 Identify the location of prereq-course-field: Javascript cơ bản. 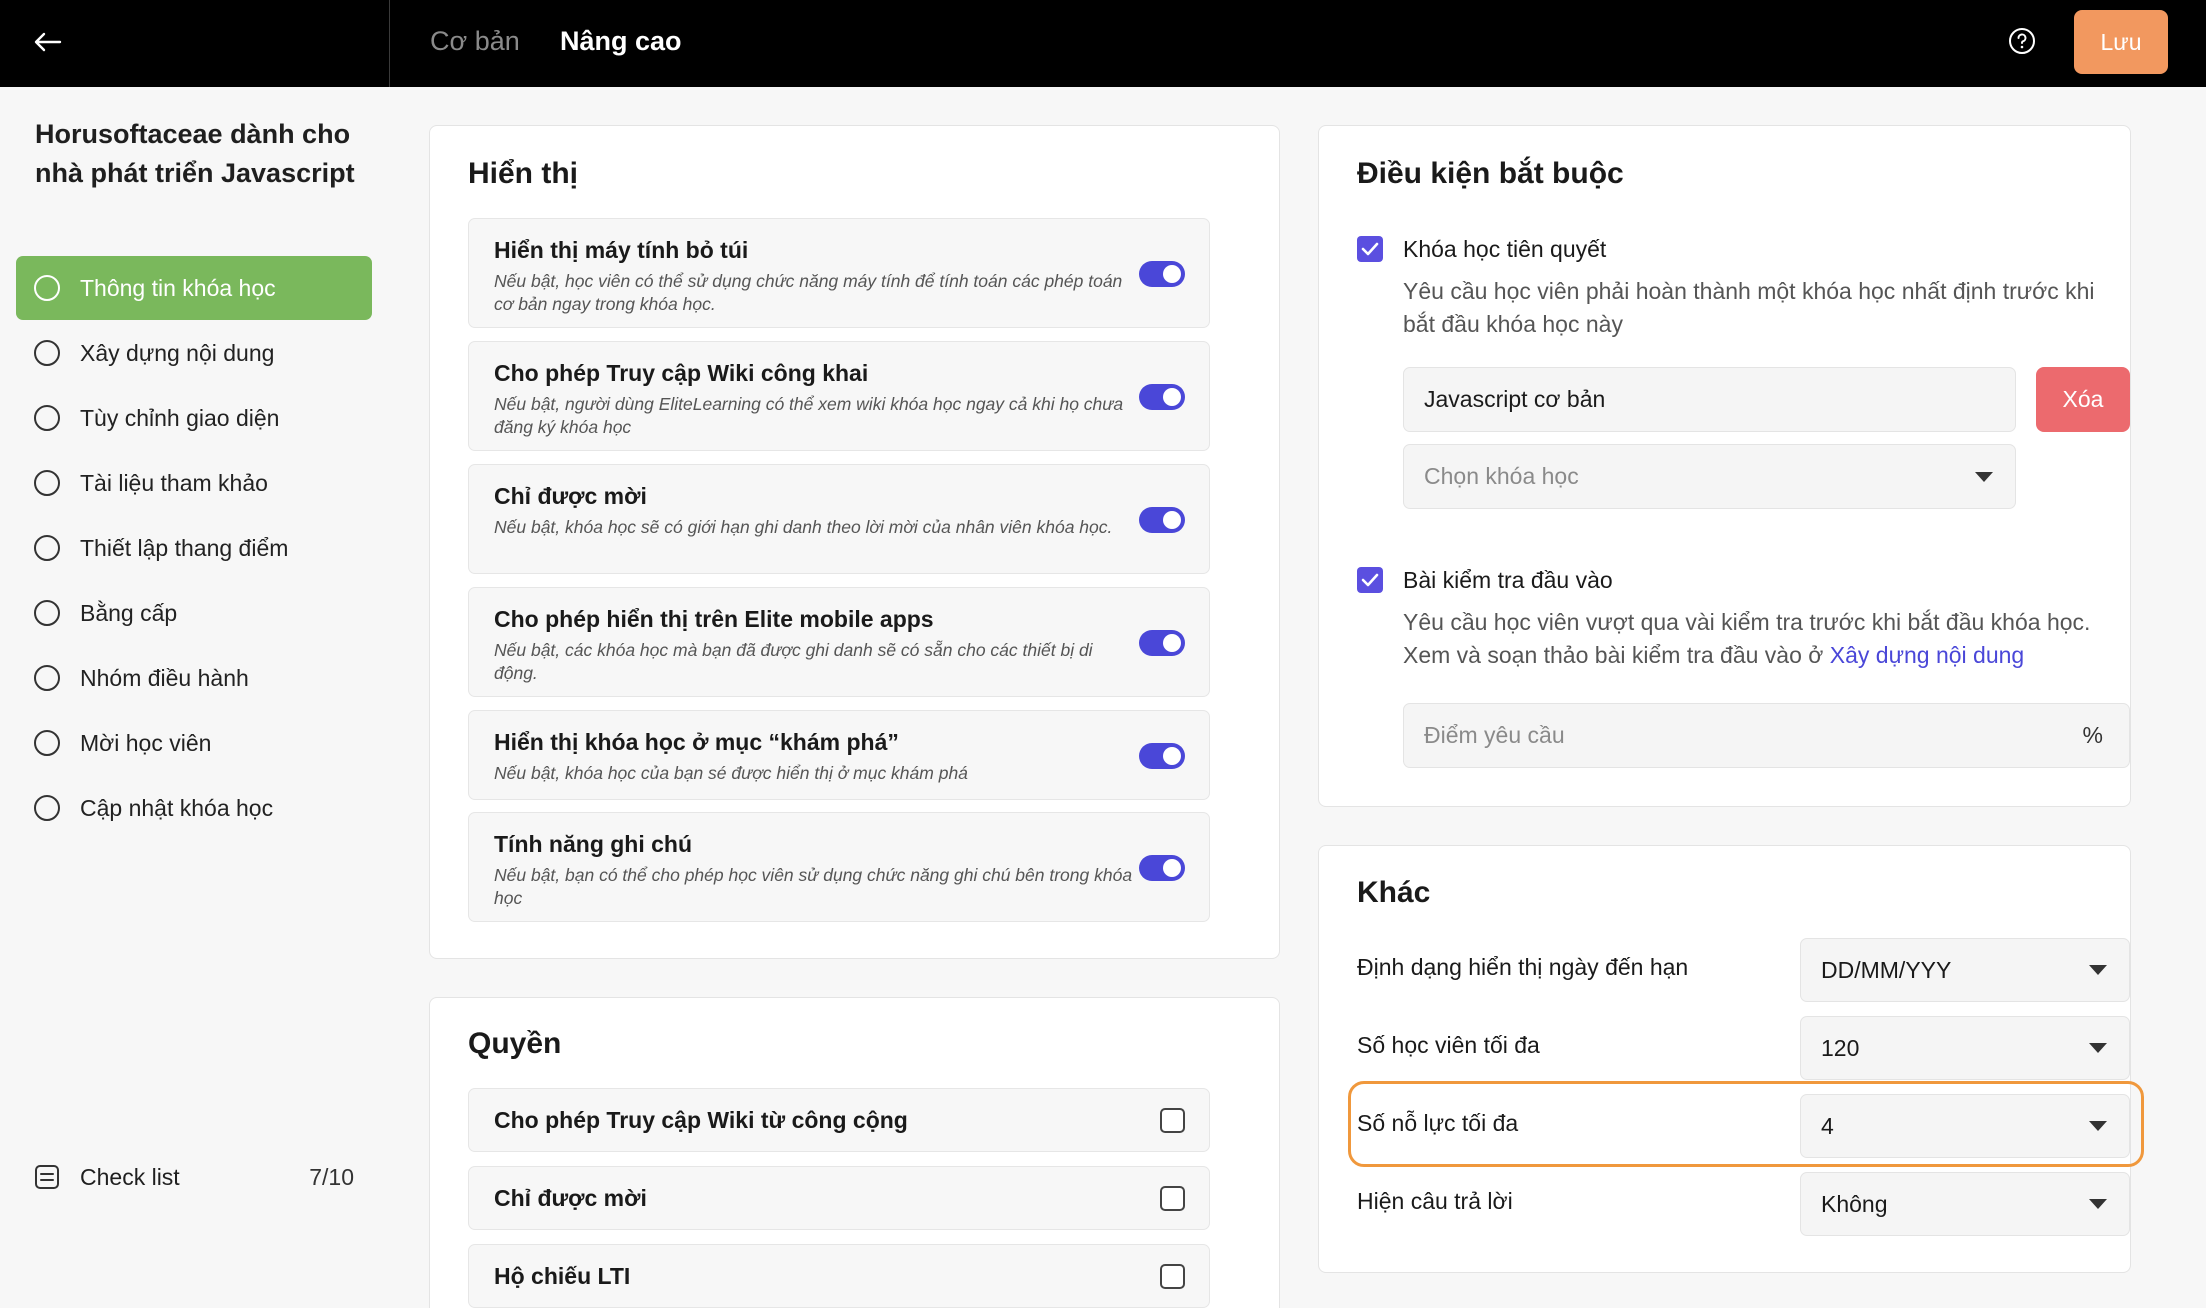
(1709, 399).